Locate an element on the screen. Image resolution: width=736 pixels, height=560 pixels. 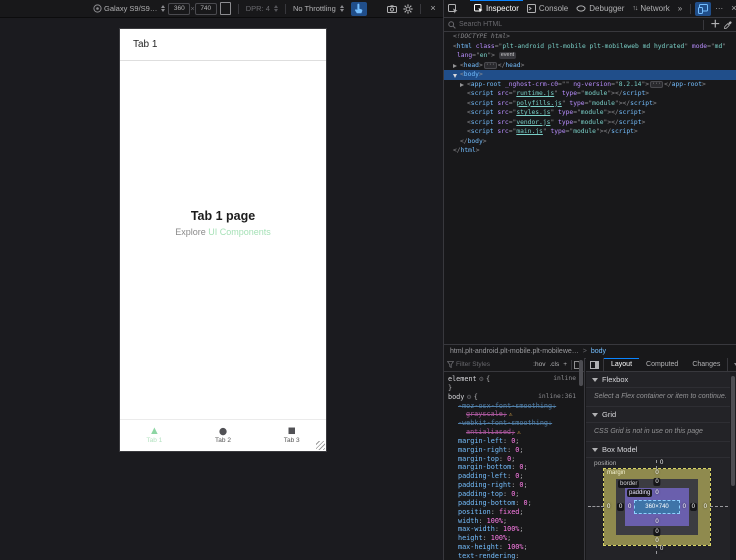
flexbox-section-header: Flexbox is located at coordinates (661, 380).